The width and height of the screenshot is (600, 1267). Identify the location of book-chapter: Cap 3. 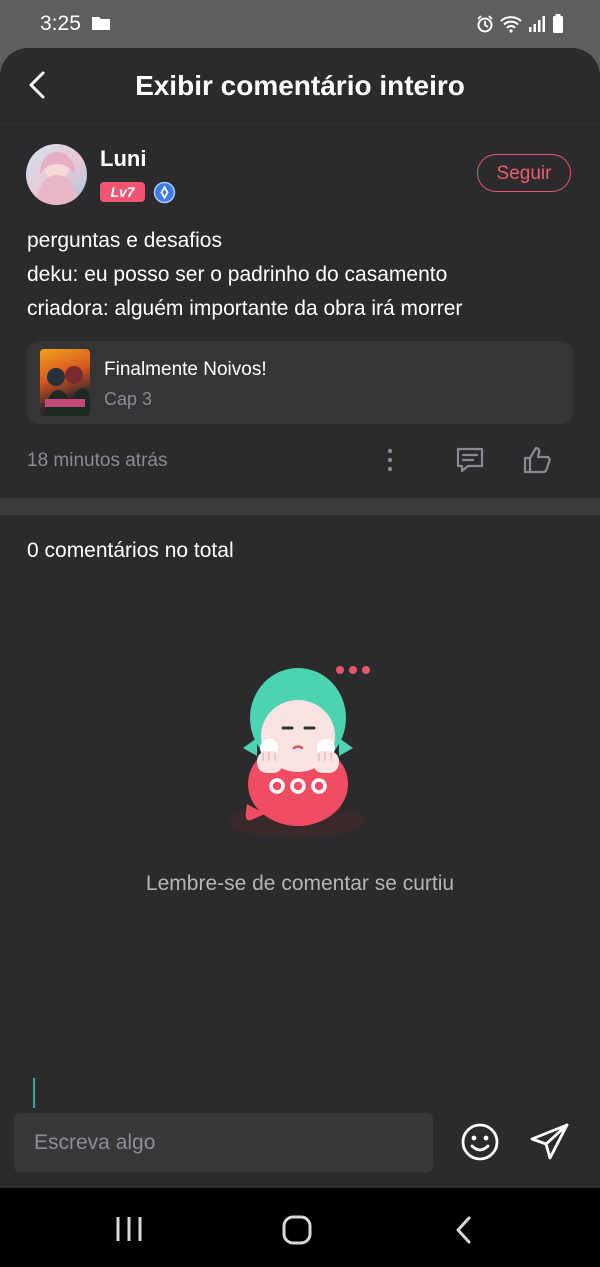
(128, 399).